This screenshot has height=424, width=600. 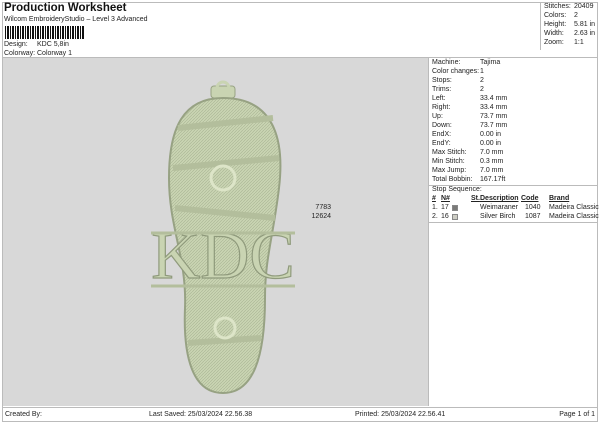 What do you see at coordinates (442, 89) in the screenshot?
I see `info-label: Trims:` at bounding box center [442, 89].